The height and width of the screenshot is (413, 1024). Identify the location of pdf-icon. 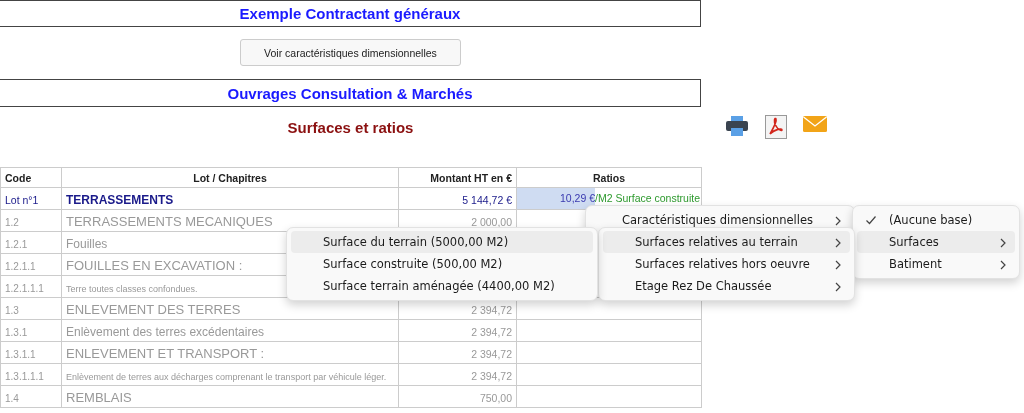
(776, 127).